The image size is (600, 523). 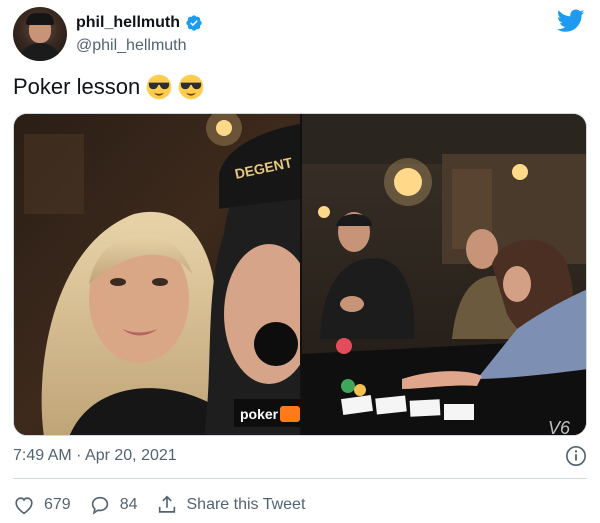 What do you see at coordinates (95, 456) in the screenshot?
I see `tweet-timestamp: 7:49 AM · Apr 20, 2021` at bounding box center [95, 456].